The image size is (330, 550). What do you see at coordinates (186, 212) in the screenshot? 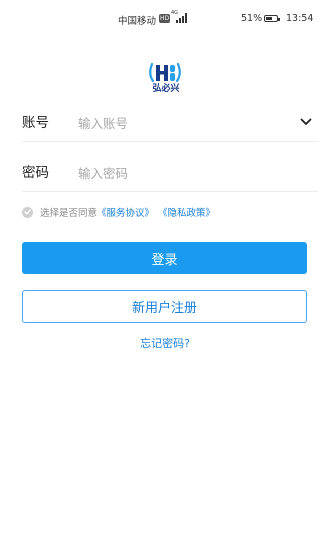
I see `privacy-policy-link: 《隐私政策》` at bounding box center [186, 212].